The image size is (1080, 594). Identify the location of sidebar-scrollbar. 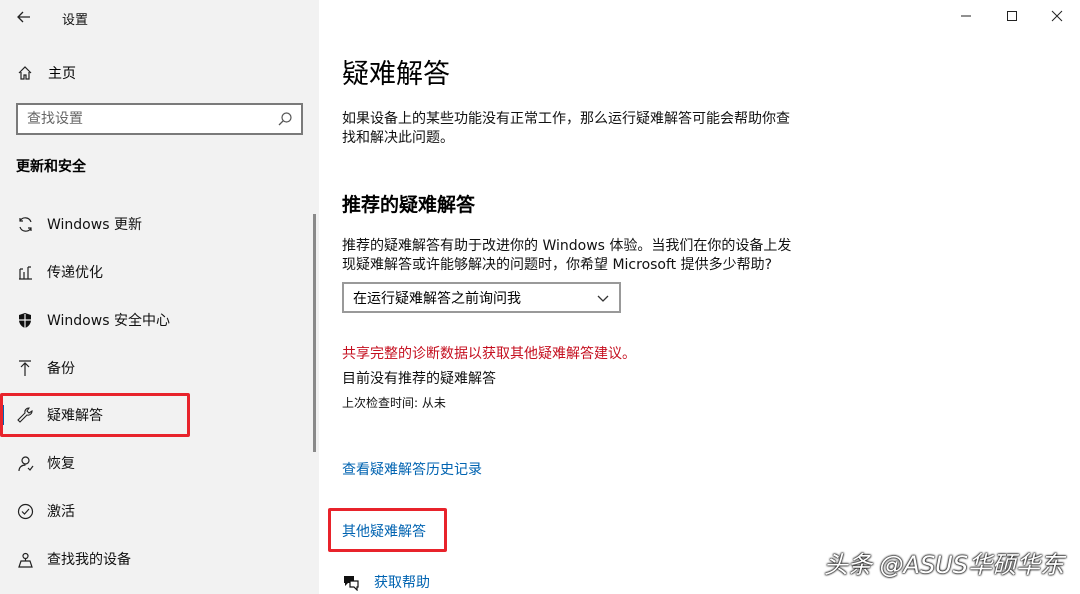
(314, 333).